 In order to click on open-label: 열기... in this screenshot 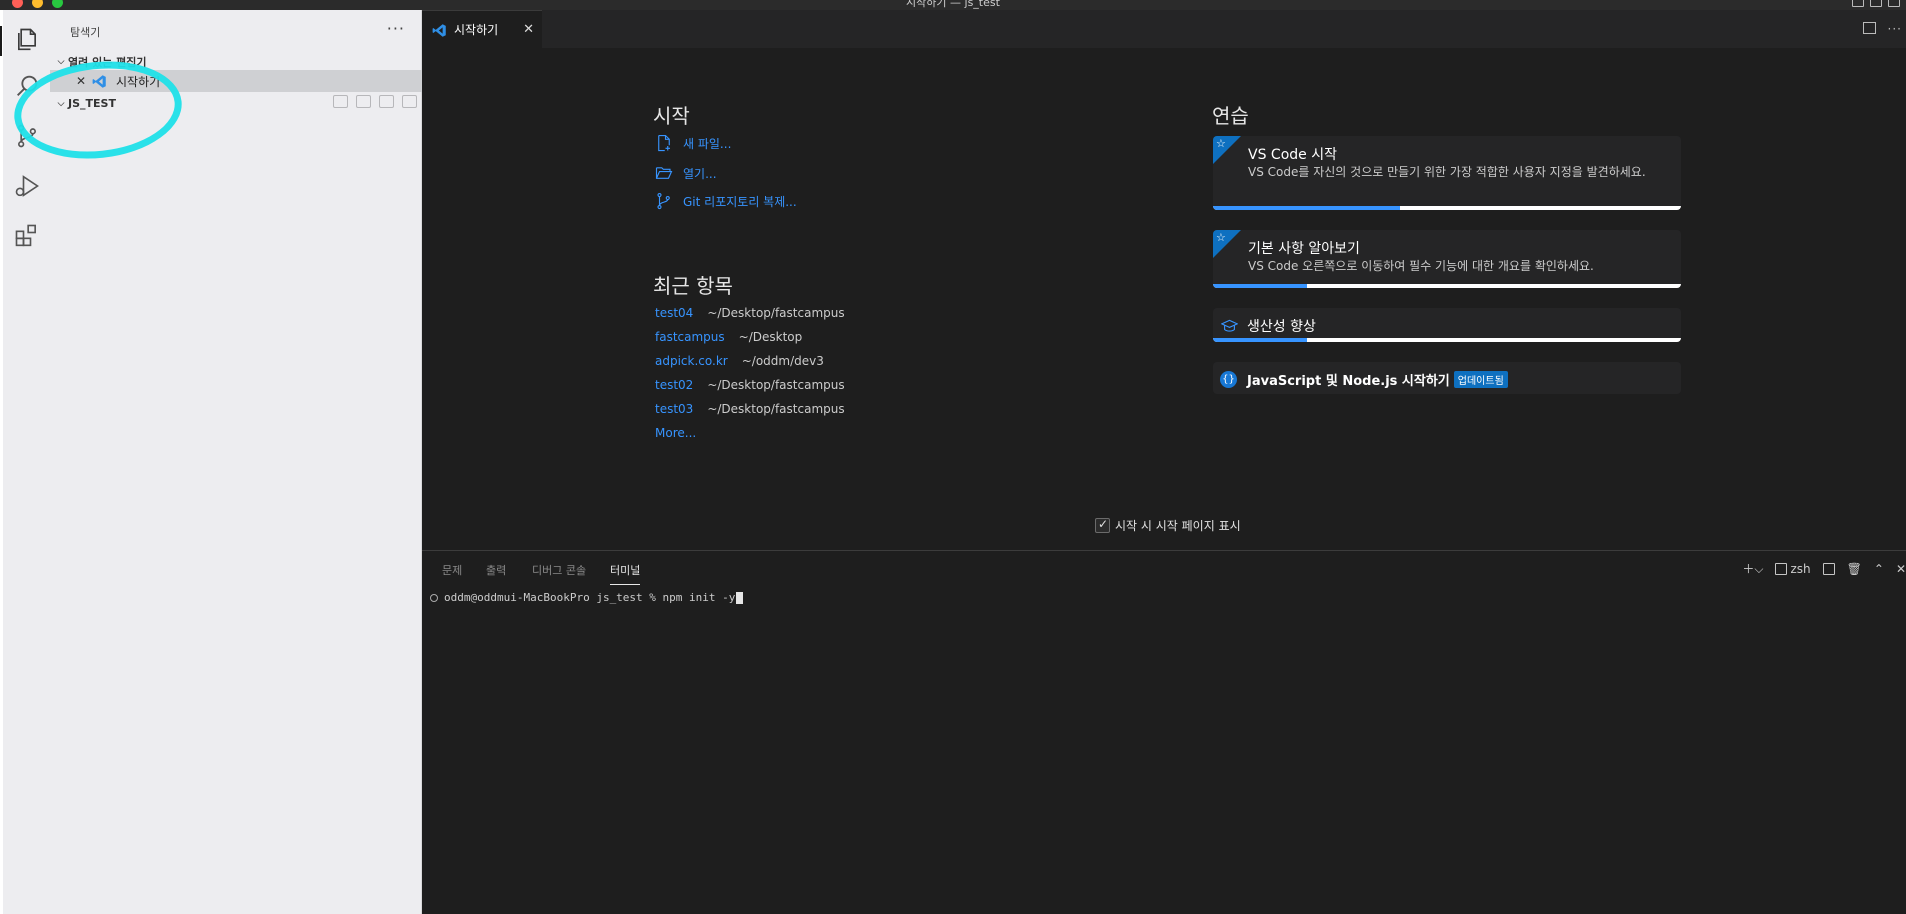, I will do `click(700, 173)`.